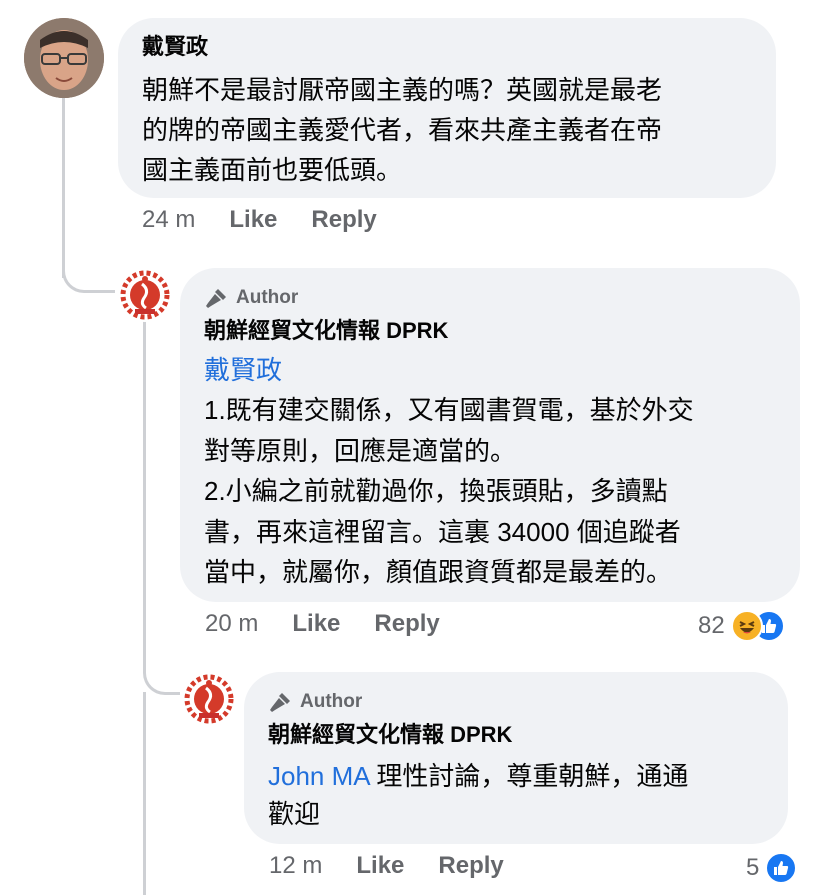 The height and width of the screenshot is (895, 828). I want to click on comment-actions: 24 m Like Reply, so click(259, 220).